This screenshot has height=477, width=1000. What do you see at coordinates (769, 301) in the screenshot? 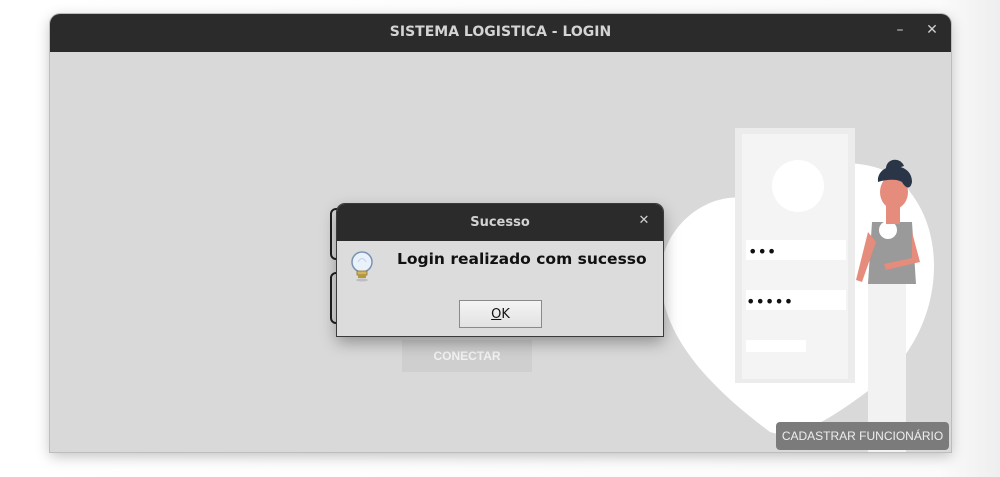
I see `illustration-password-dots: •••••` at bounding box center [769, 301].